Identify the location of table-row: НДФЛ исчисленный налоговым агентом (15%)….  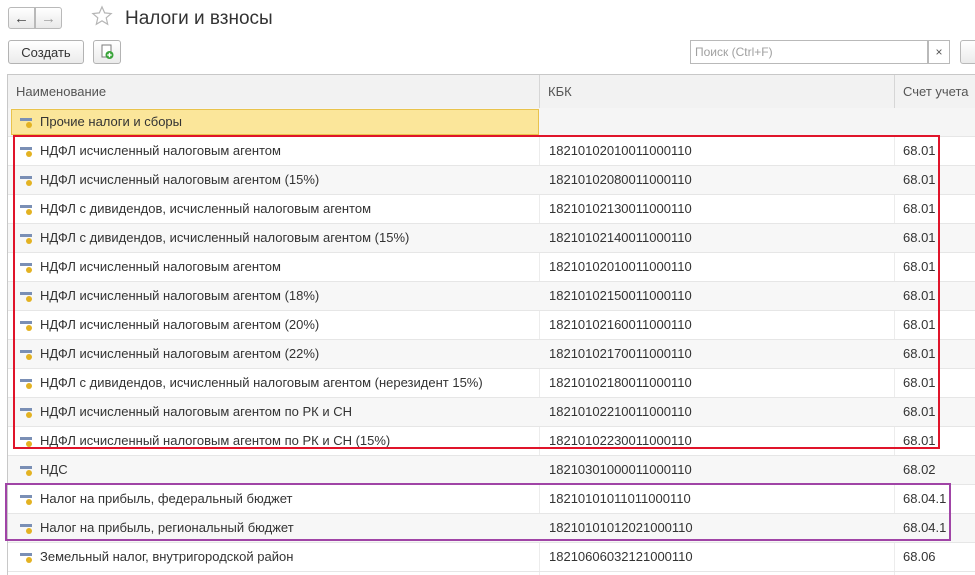
(491, 180).